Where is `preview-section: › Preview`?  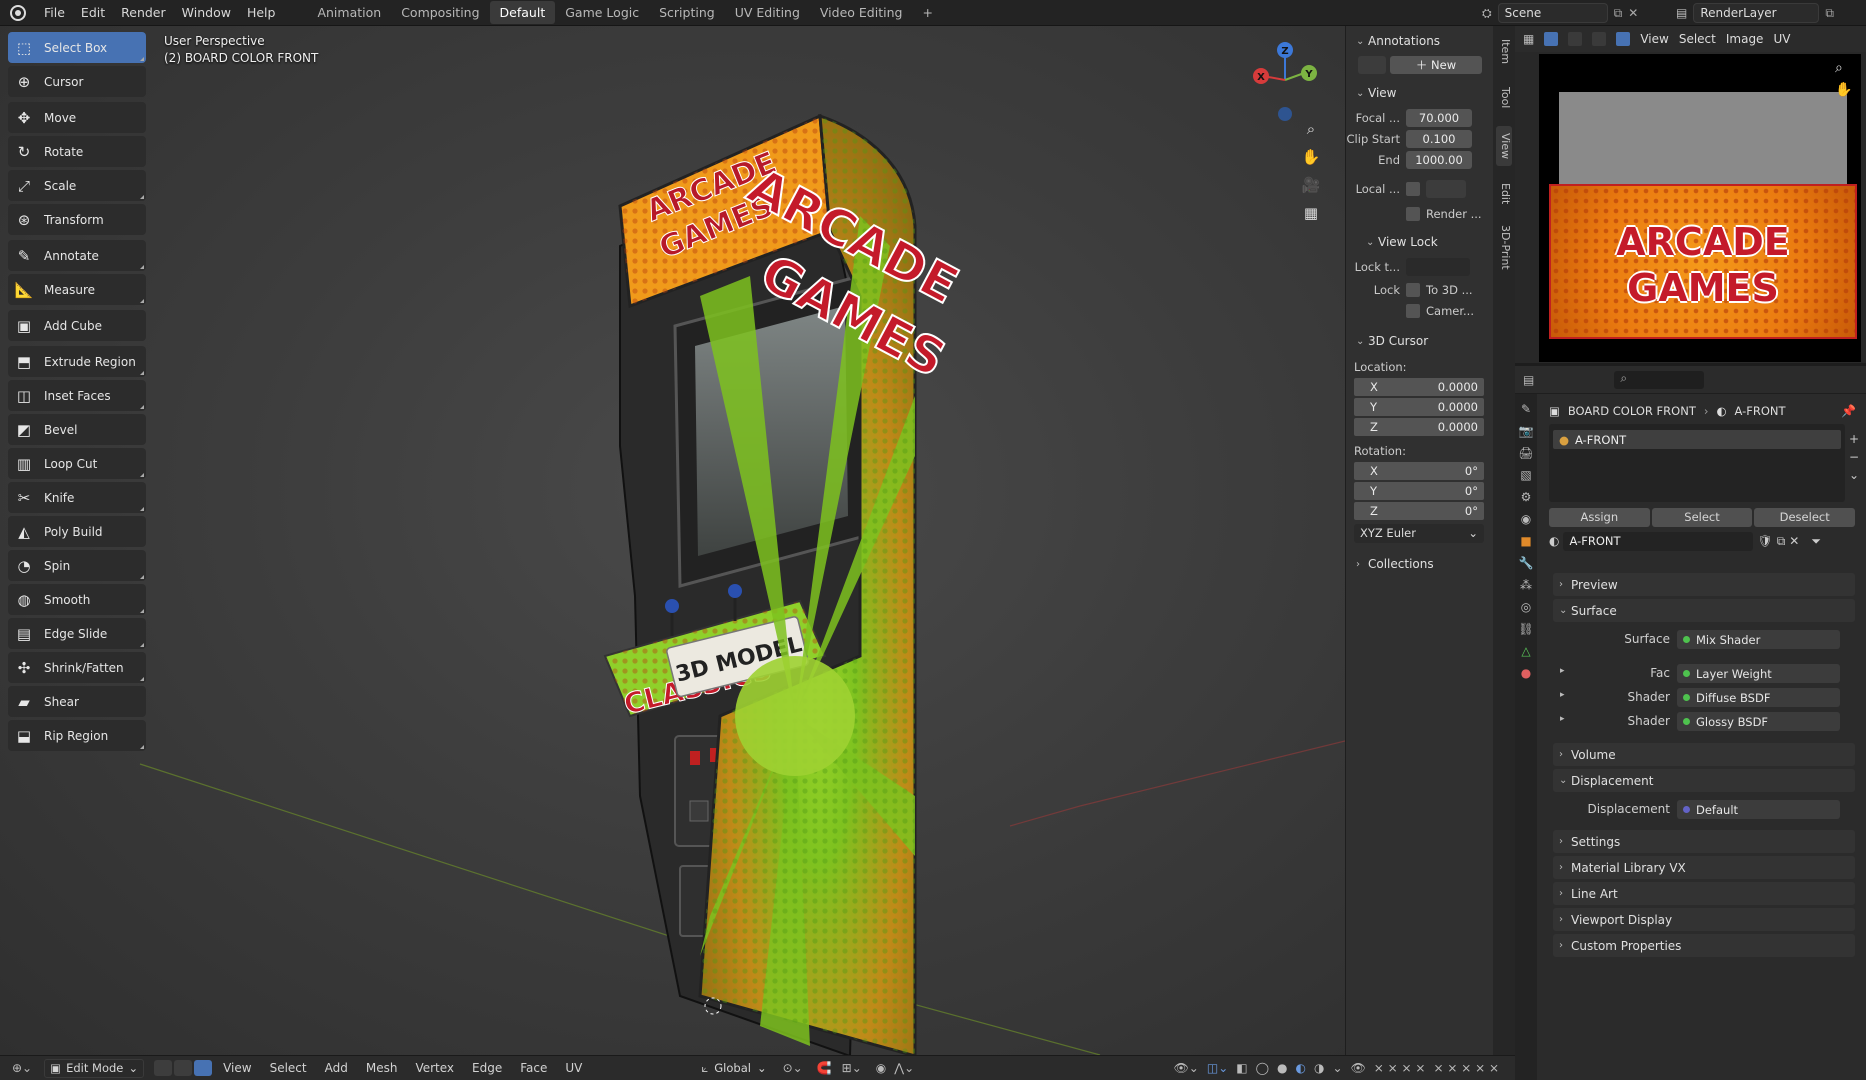
preview-section: › Preview is located at coordinates (1704, 584).